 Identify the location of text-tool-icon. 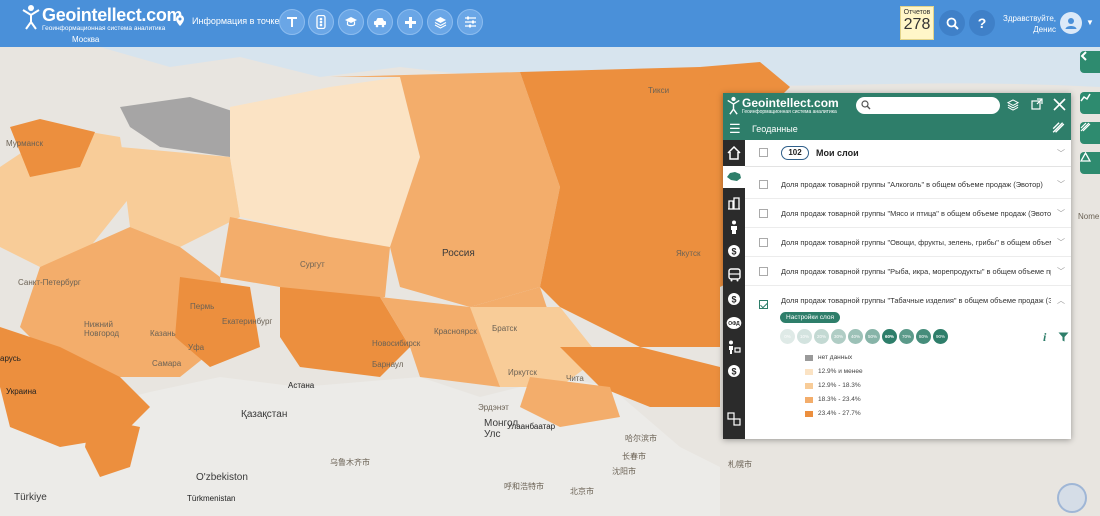
(292, 22).